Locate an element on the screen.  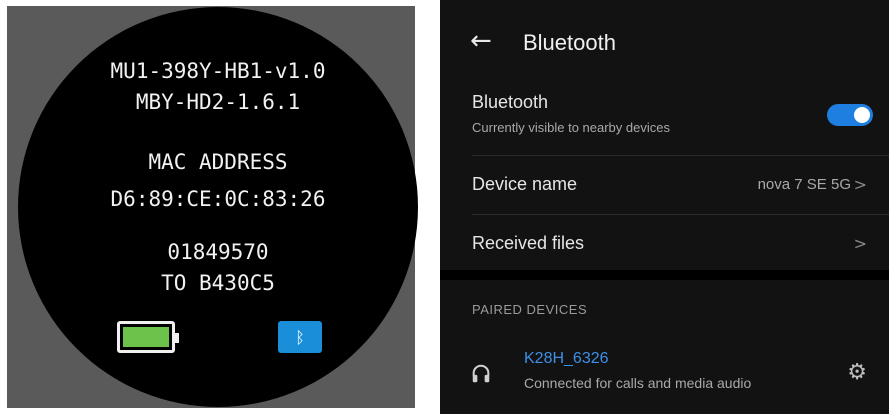
device-code-suffix: TO B430C5 is located at coordinates (218, 283).